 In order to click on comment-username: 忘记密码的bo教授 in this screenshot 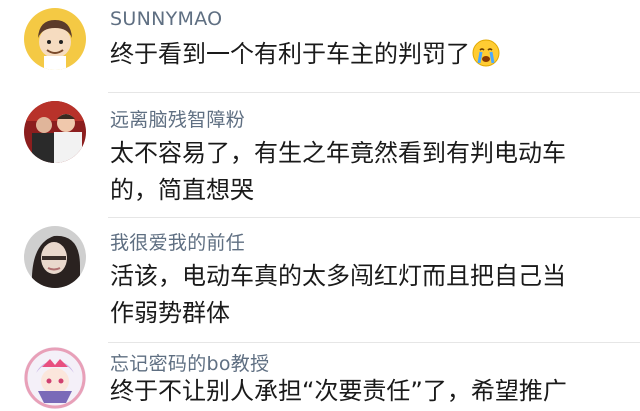, I will do `click(189, 362)`.